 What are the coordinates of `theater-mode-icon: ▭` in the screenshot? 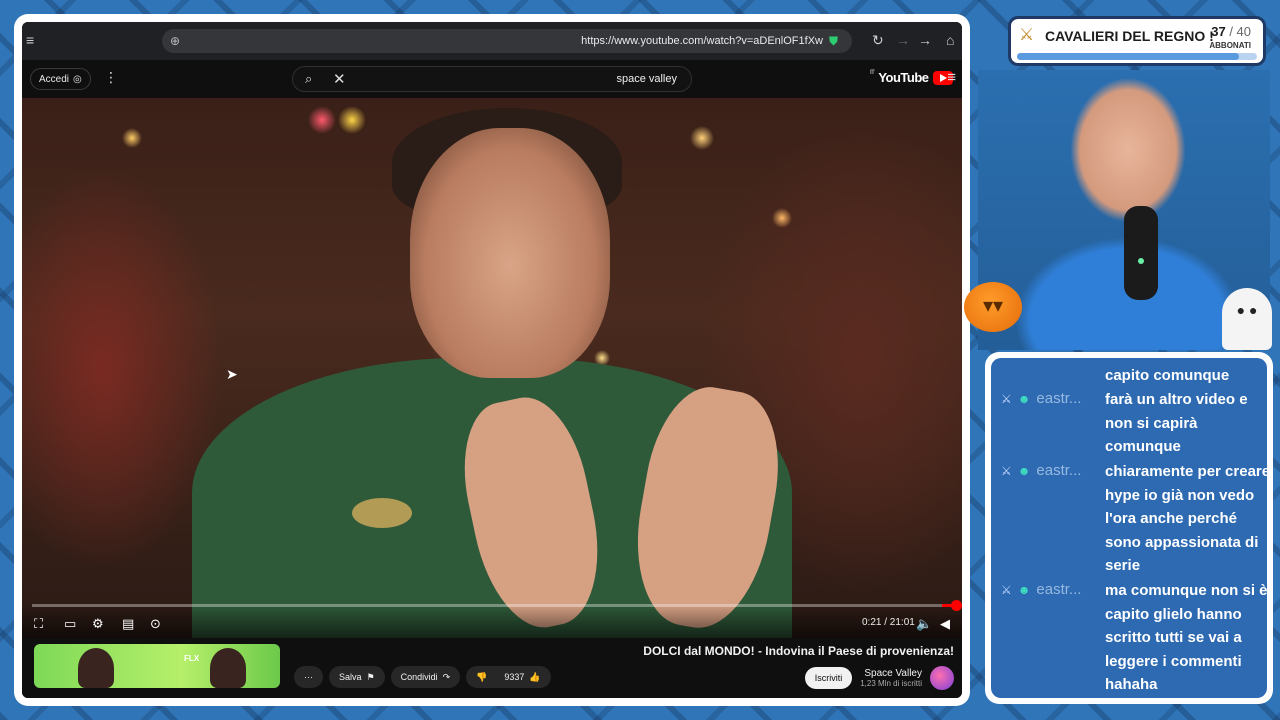 It's located at (70, 624).